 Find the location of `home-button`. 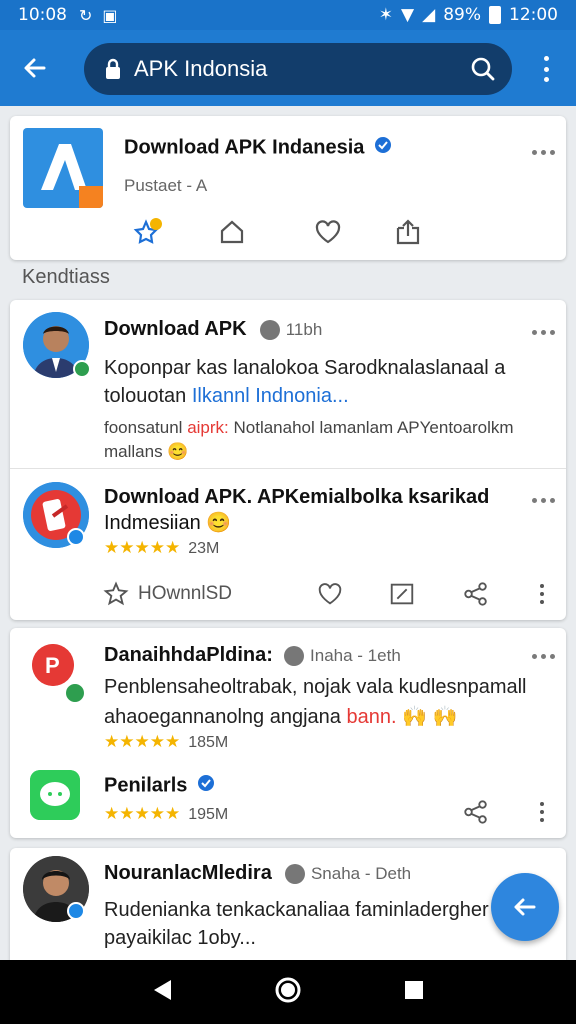

home-button is located at coordinates (232, 232).